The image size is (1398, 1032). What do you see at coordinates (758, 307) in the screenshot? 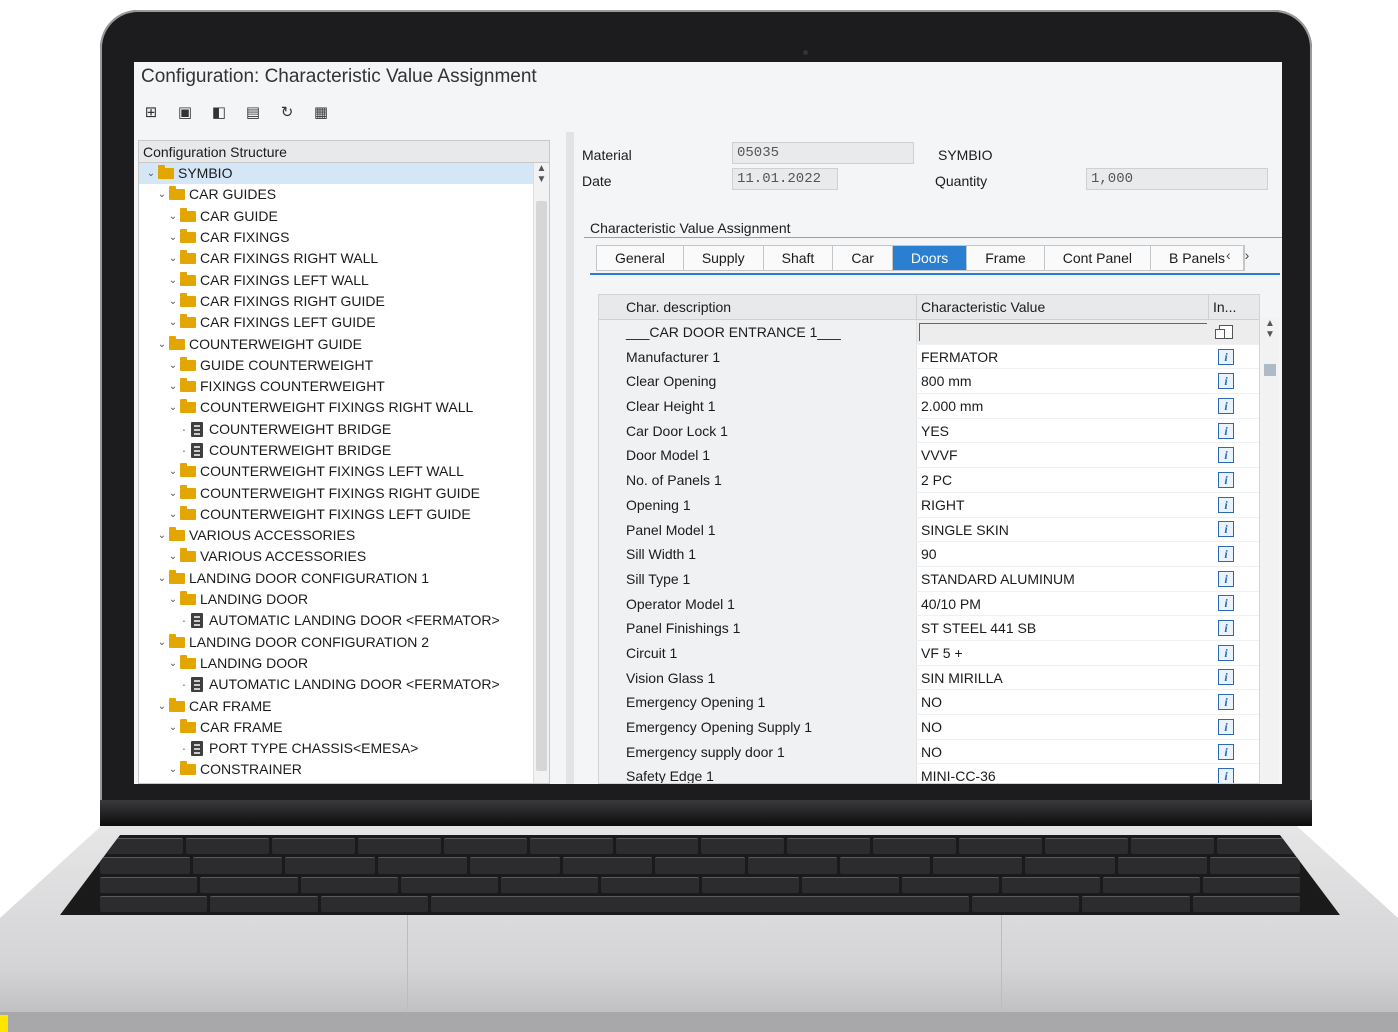
I see `column-header-description: Char. description` at bounding box center [758, 307].